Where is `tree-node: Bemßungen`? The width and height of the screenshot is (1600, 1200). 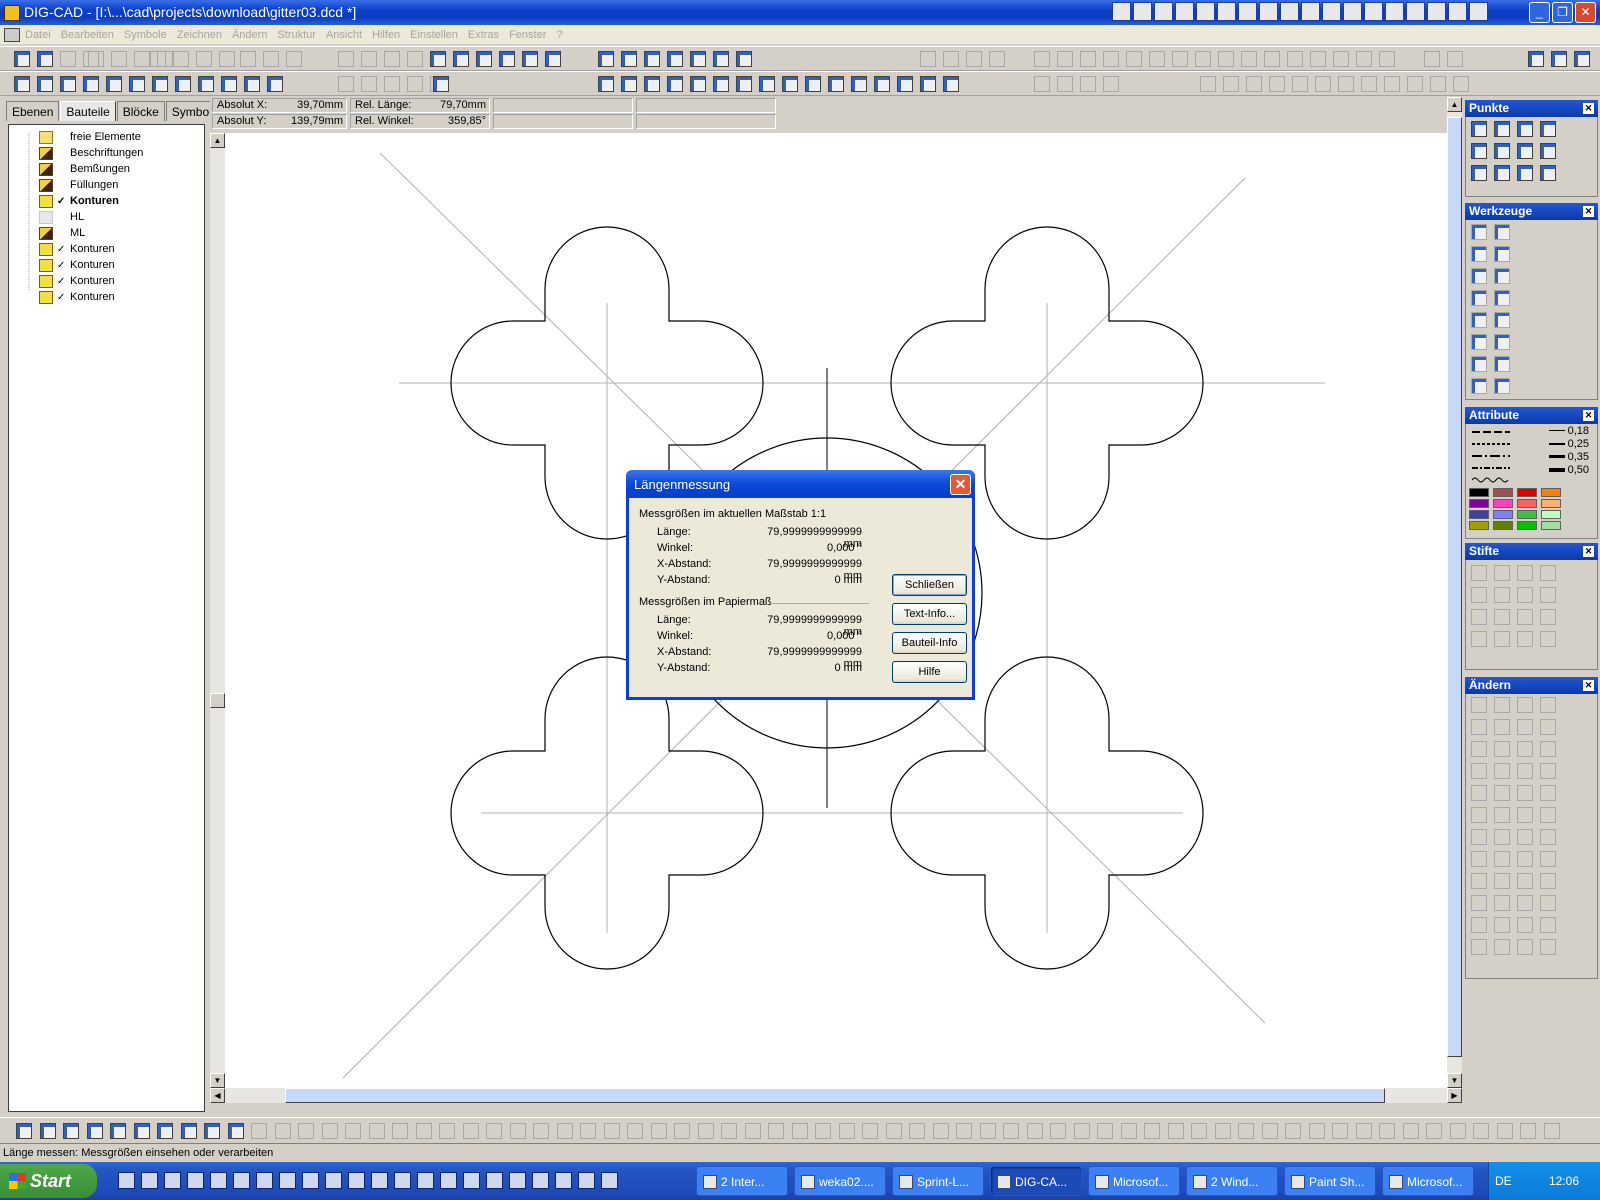
tree-node: Bemßungen is located at coordinates (84, 169).